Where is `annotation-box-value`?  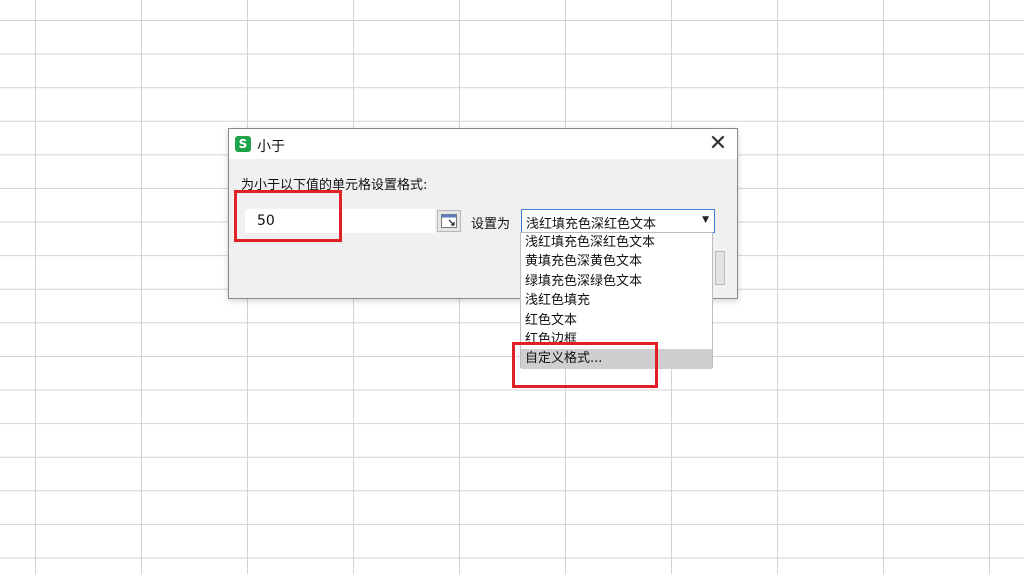 annotation-box-value is located at coordinates (288, 216).